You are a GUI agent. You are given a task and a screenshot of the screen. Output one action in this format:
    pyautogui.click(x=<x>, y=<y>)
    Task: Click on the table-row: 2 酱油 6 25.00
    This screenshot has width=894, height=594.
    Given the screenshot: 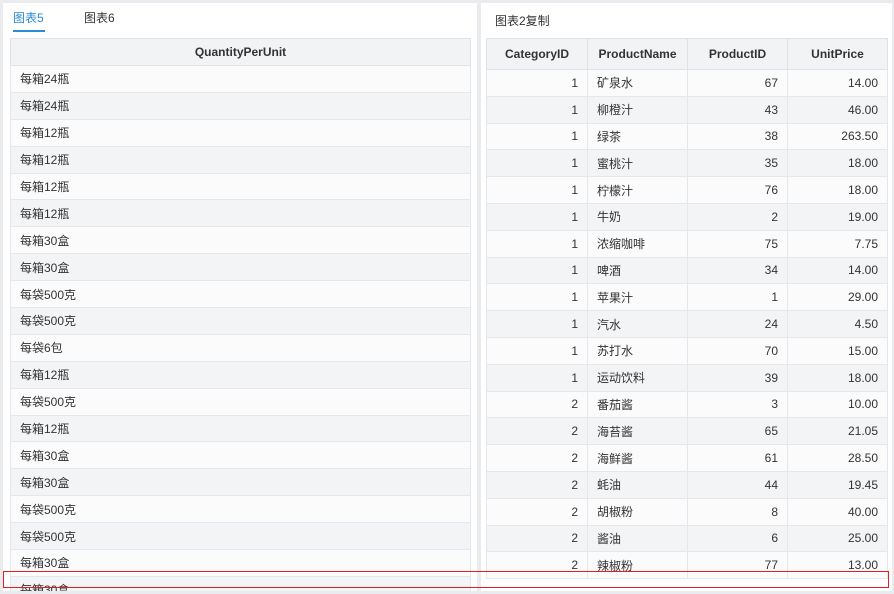 What is the action you would take?
    pyautogui.click(x=687, y=538)
    